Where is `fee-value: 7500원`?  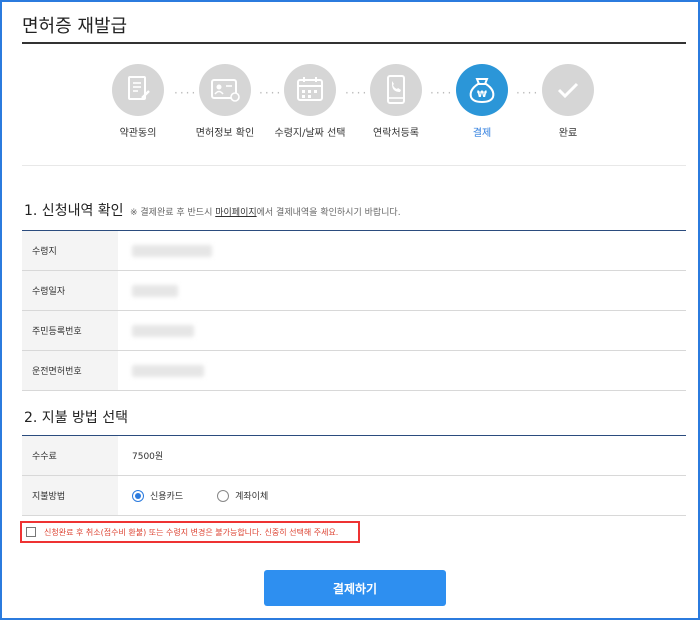
fee-value: 7500원 is located at coordinates (148, 457).